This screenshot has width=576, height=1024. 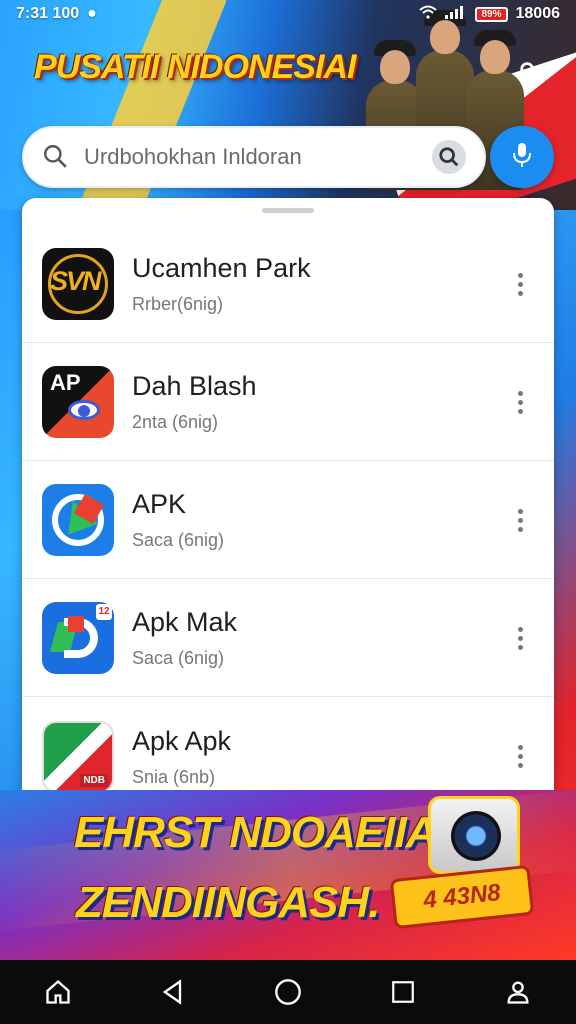 I want to click on status-time: 7:31 100, so click(x=48, y=13).